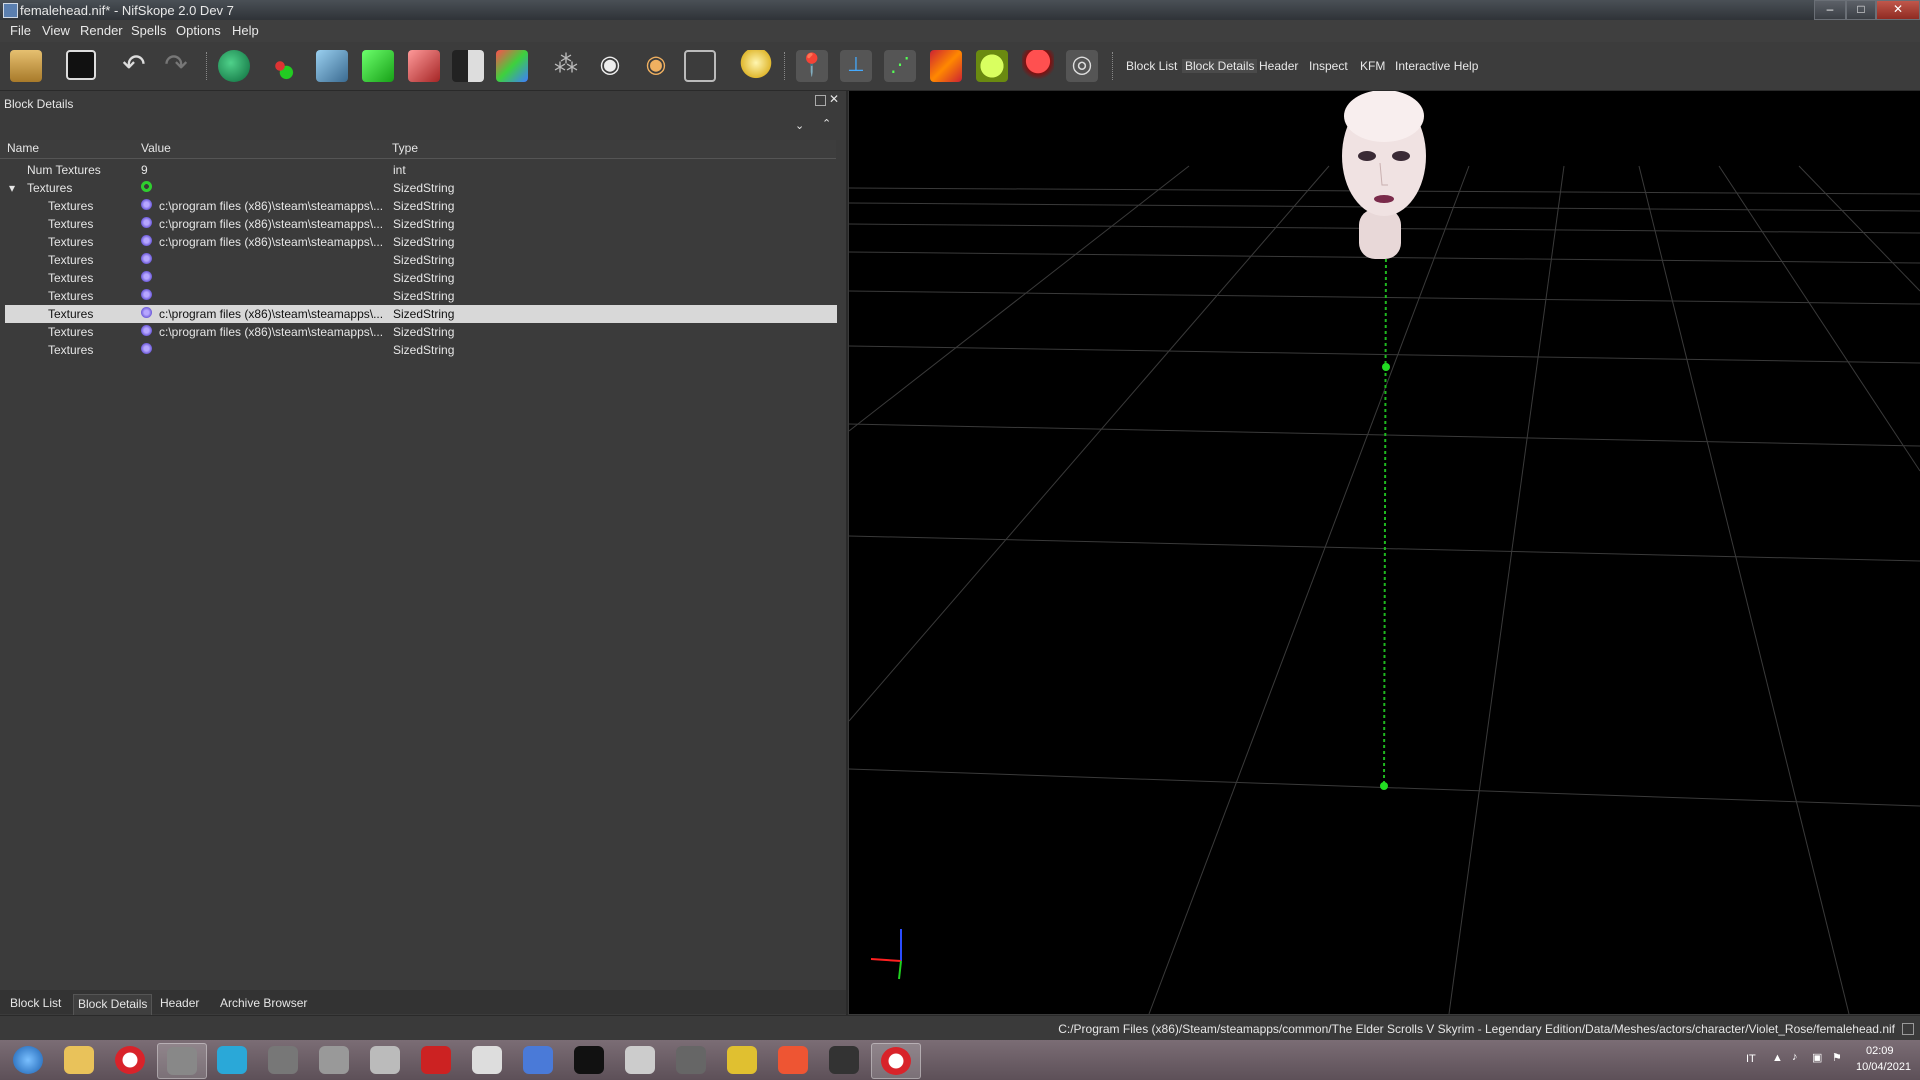 The height and width of the screenshot is (1080, 1920). Describe the element at coordinates (56, 30) in the screenshot. I see `menu-view: View` at that location.